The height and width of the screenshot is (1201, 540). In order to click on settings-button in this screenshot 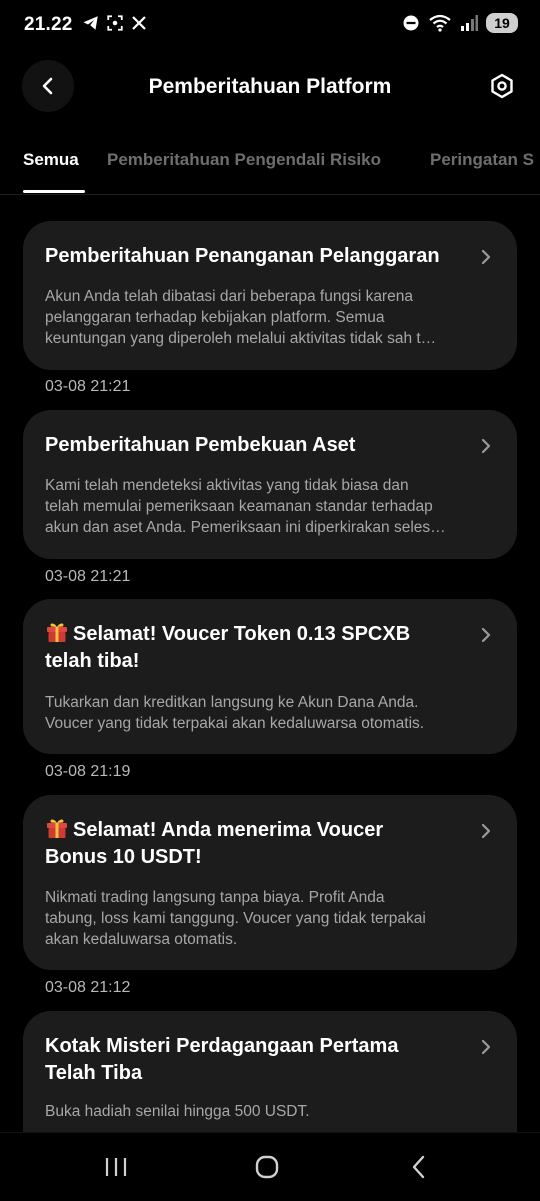, I will do `click(502, 86)`.